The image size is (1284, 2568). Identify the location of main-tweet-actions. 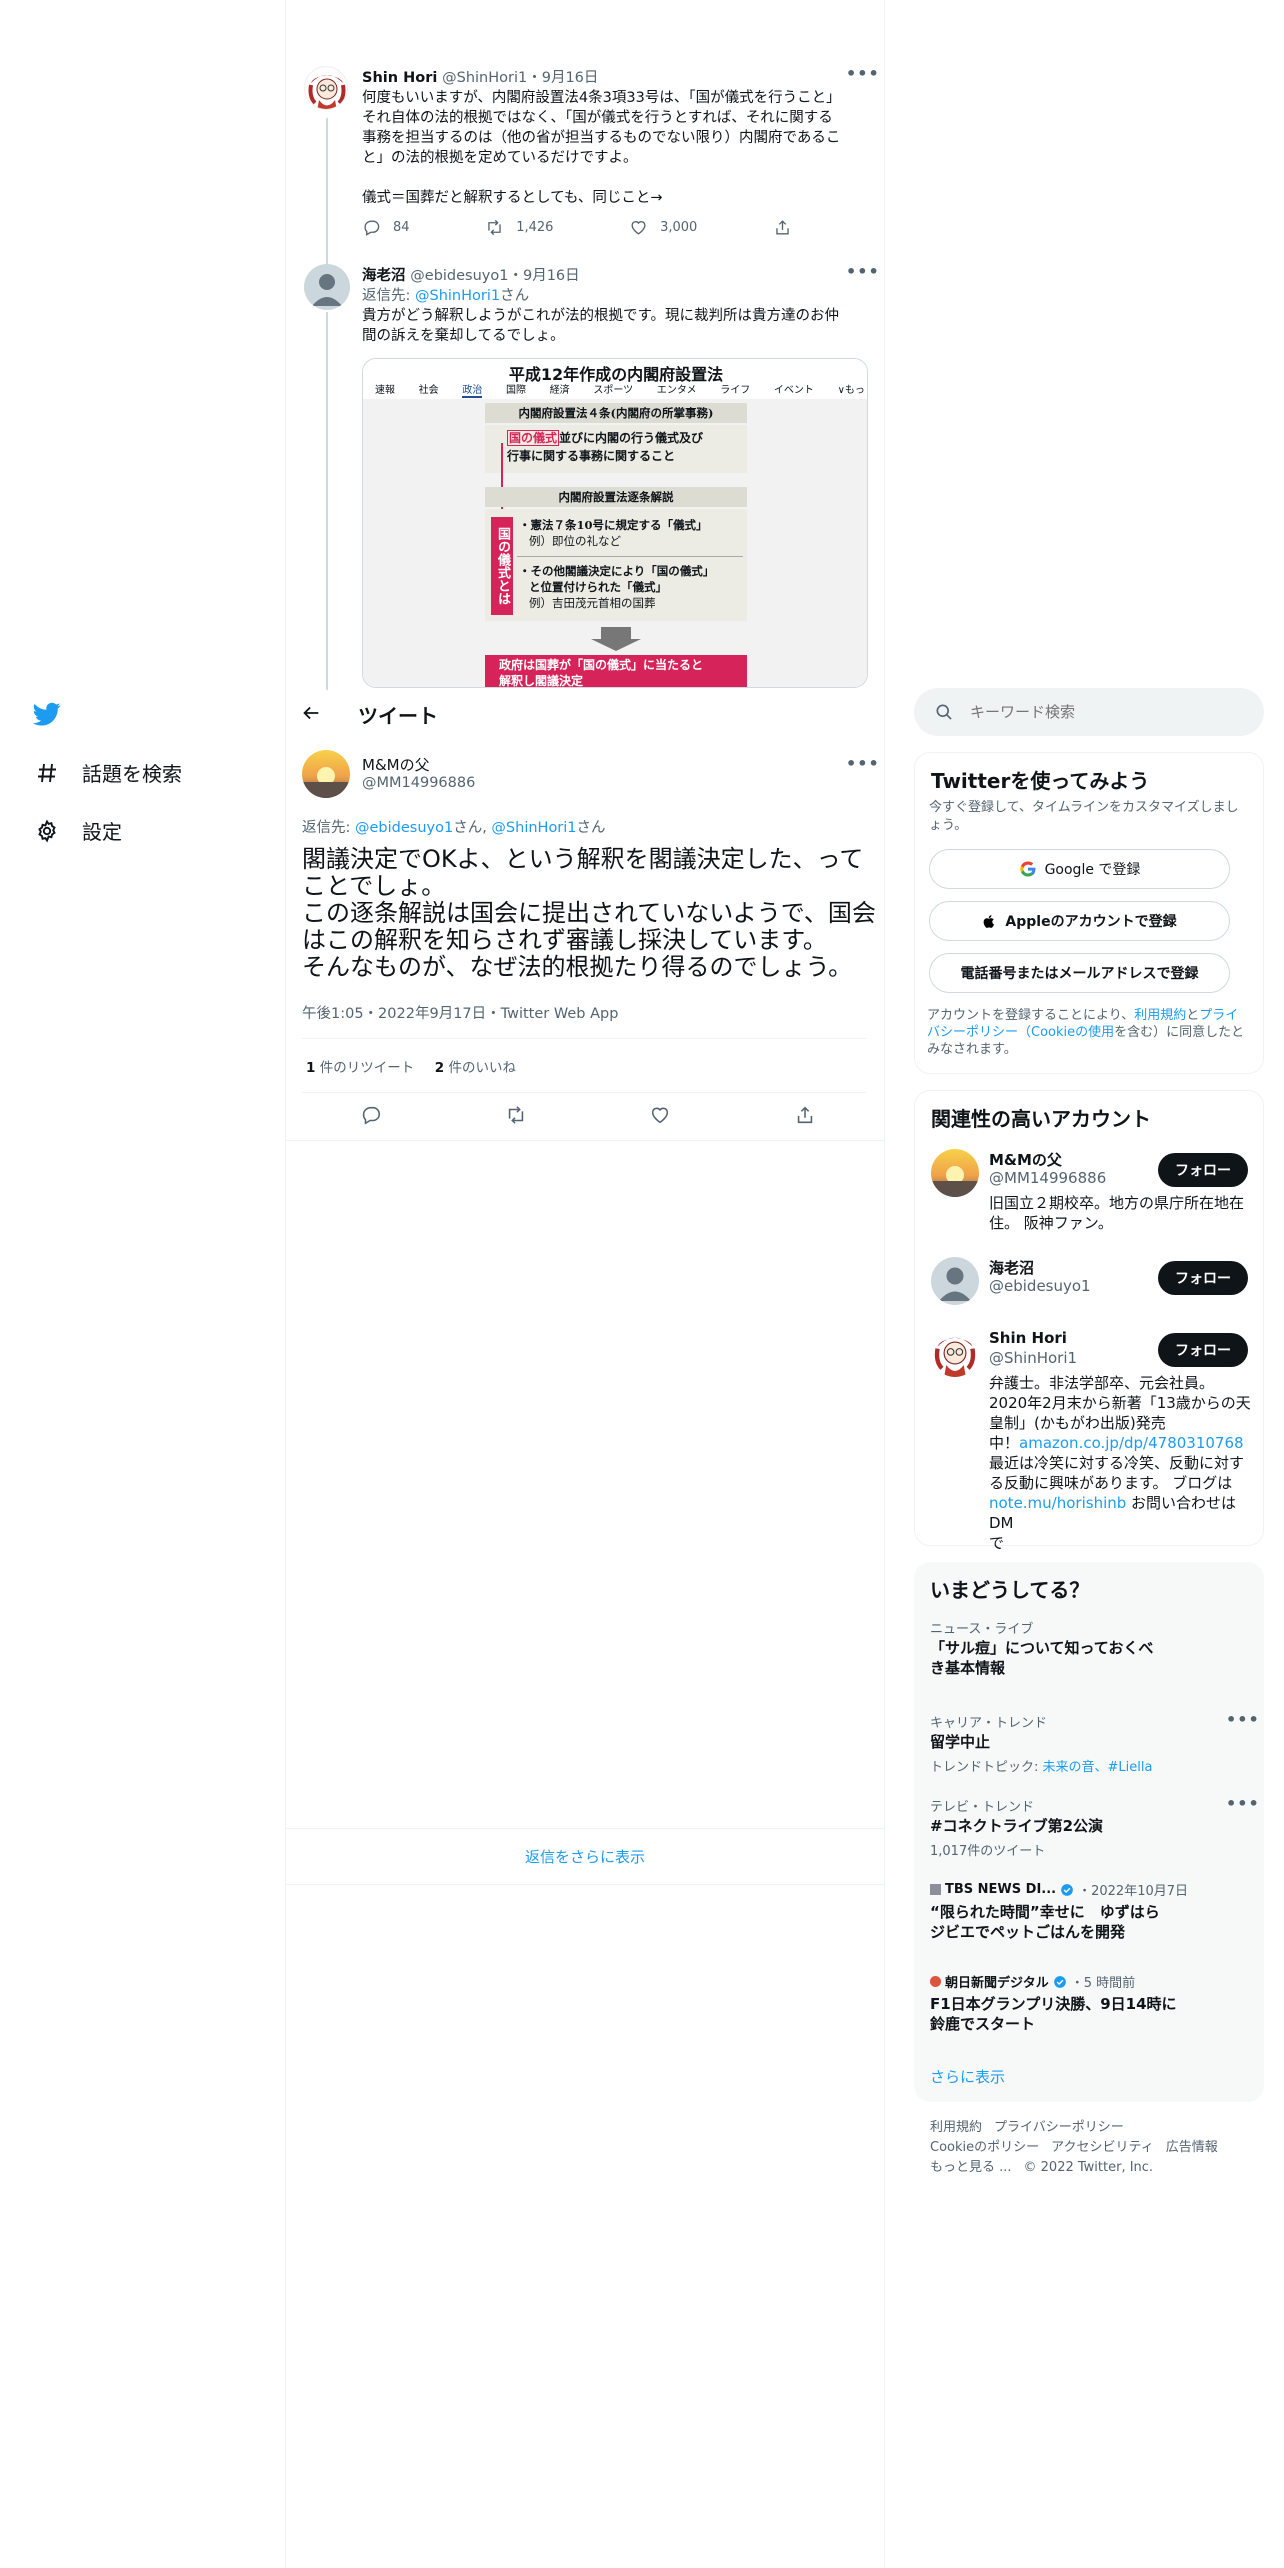
(588, 1115).